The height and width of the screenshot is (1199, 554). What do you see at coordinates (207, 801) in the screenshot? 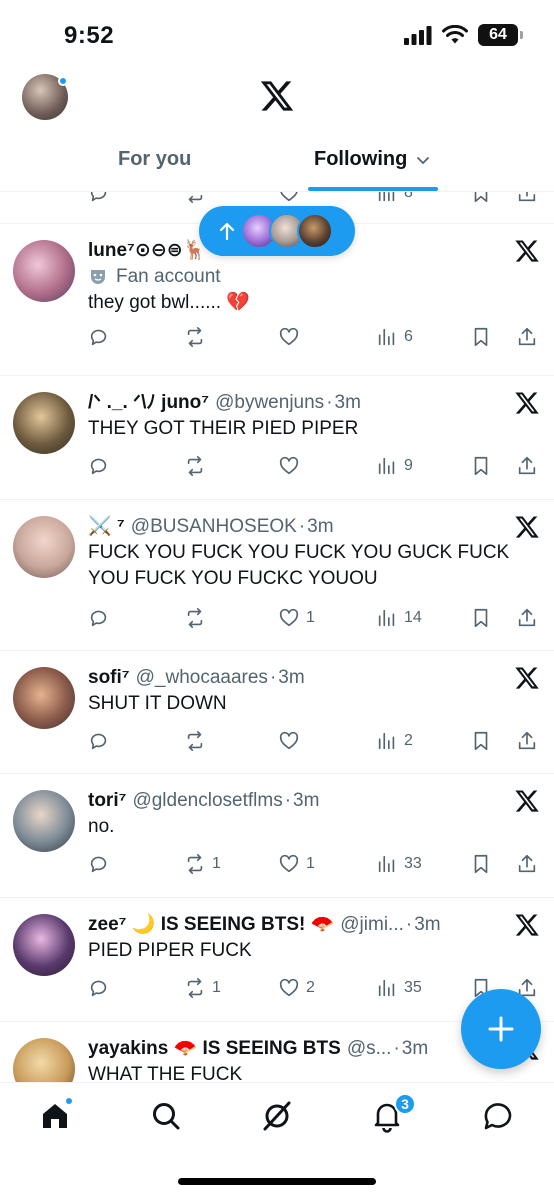
I see `tweet-author-handle: @gldenclosetflms` at bounding box center [207, 801].